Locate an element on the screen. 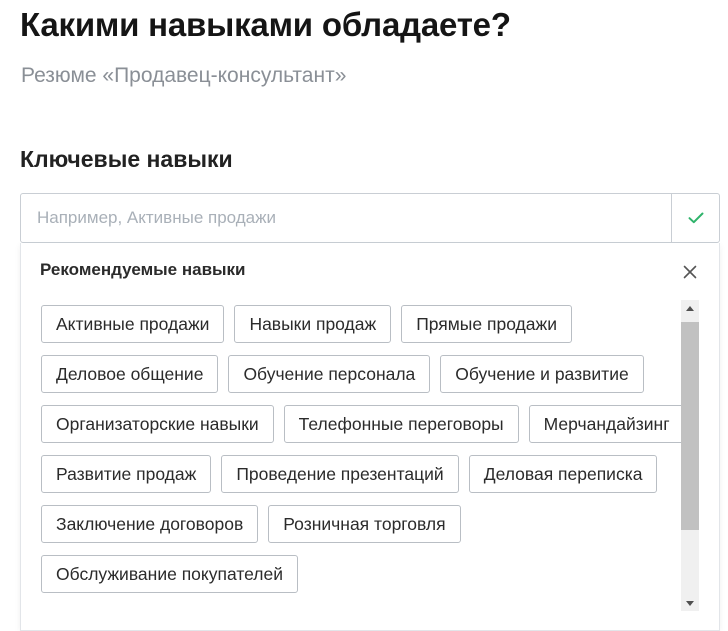 This screenshot has width=728, height=631. scroll-up-button is located at coordinates (690, 308).